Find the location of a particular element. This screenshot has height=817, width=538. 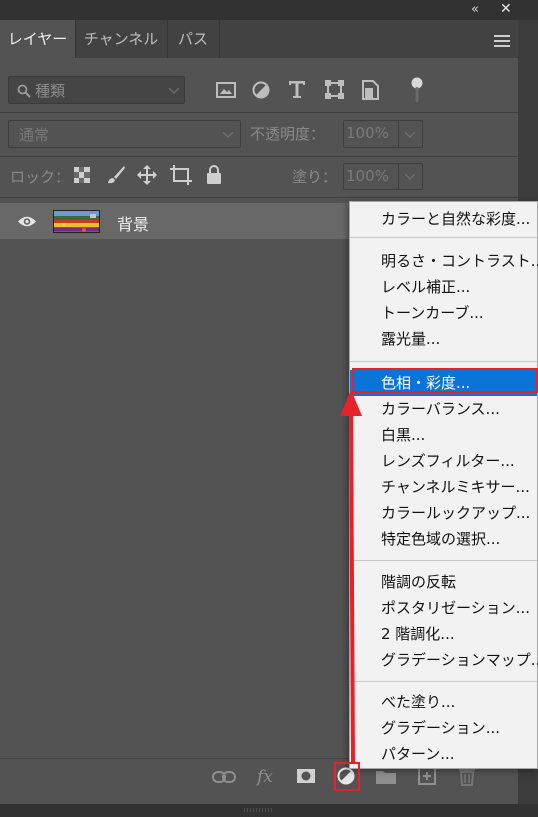

svg-text: fx is located at coordinates (264, 777).